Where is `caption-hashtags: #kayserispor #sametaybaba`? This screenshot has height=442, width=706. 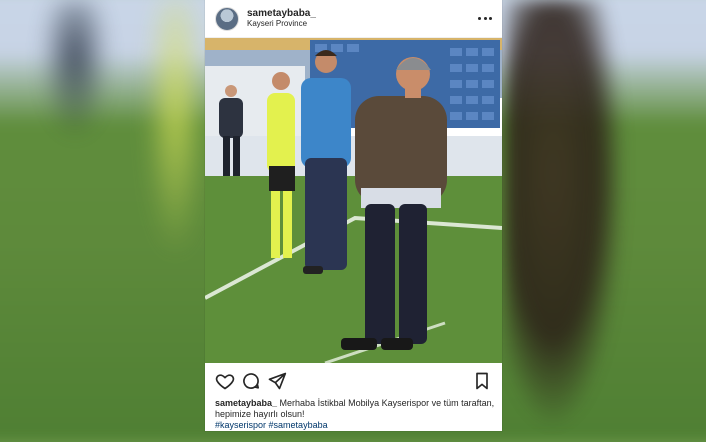
caption-hashtags: #kayserispor #sametaybaba is located at coordinates (355, 425).